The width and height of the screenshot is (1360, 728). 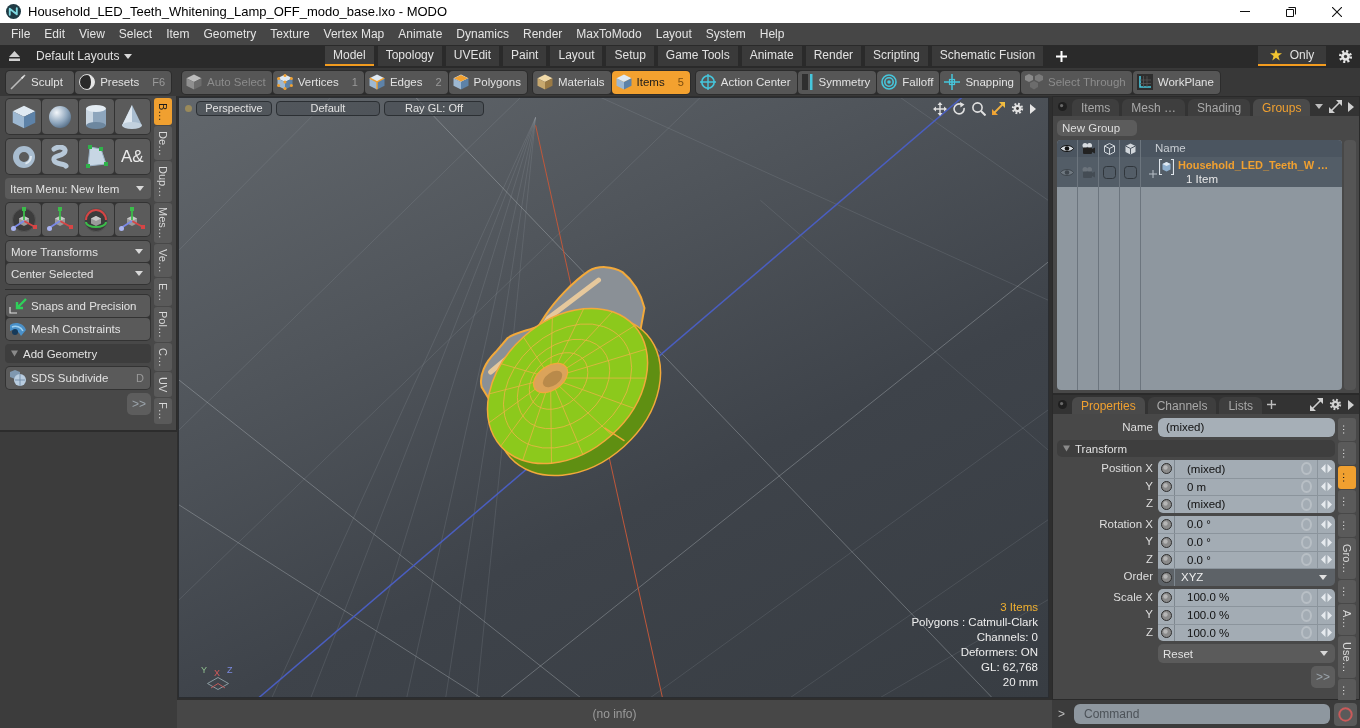 I want to click on section-header: Add Geometry, so click(x=78, y=353).